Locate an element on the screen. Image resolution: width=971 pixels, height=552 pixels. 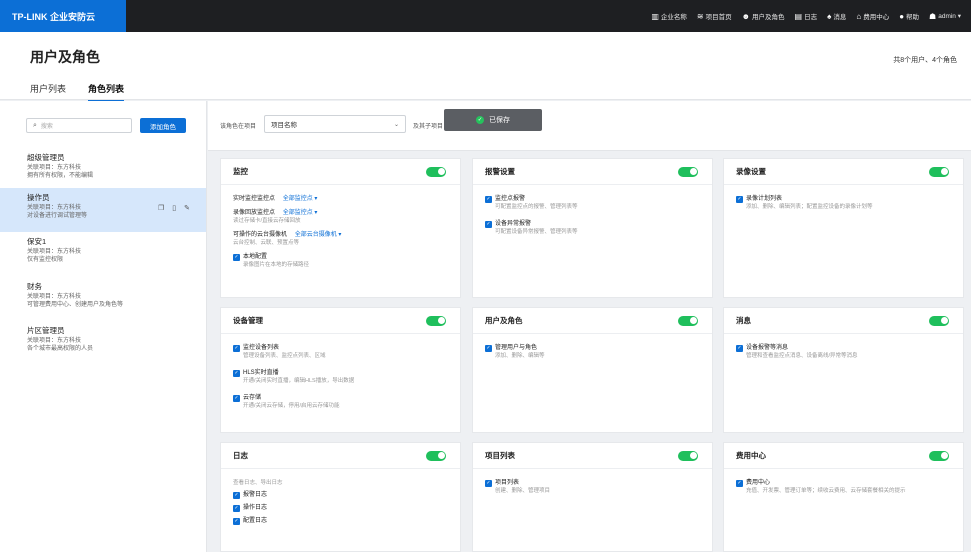
perm-label: 可操作的云台摄像机 is located at coordinates (260, 235).